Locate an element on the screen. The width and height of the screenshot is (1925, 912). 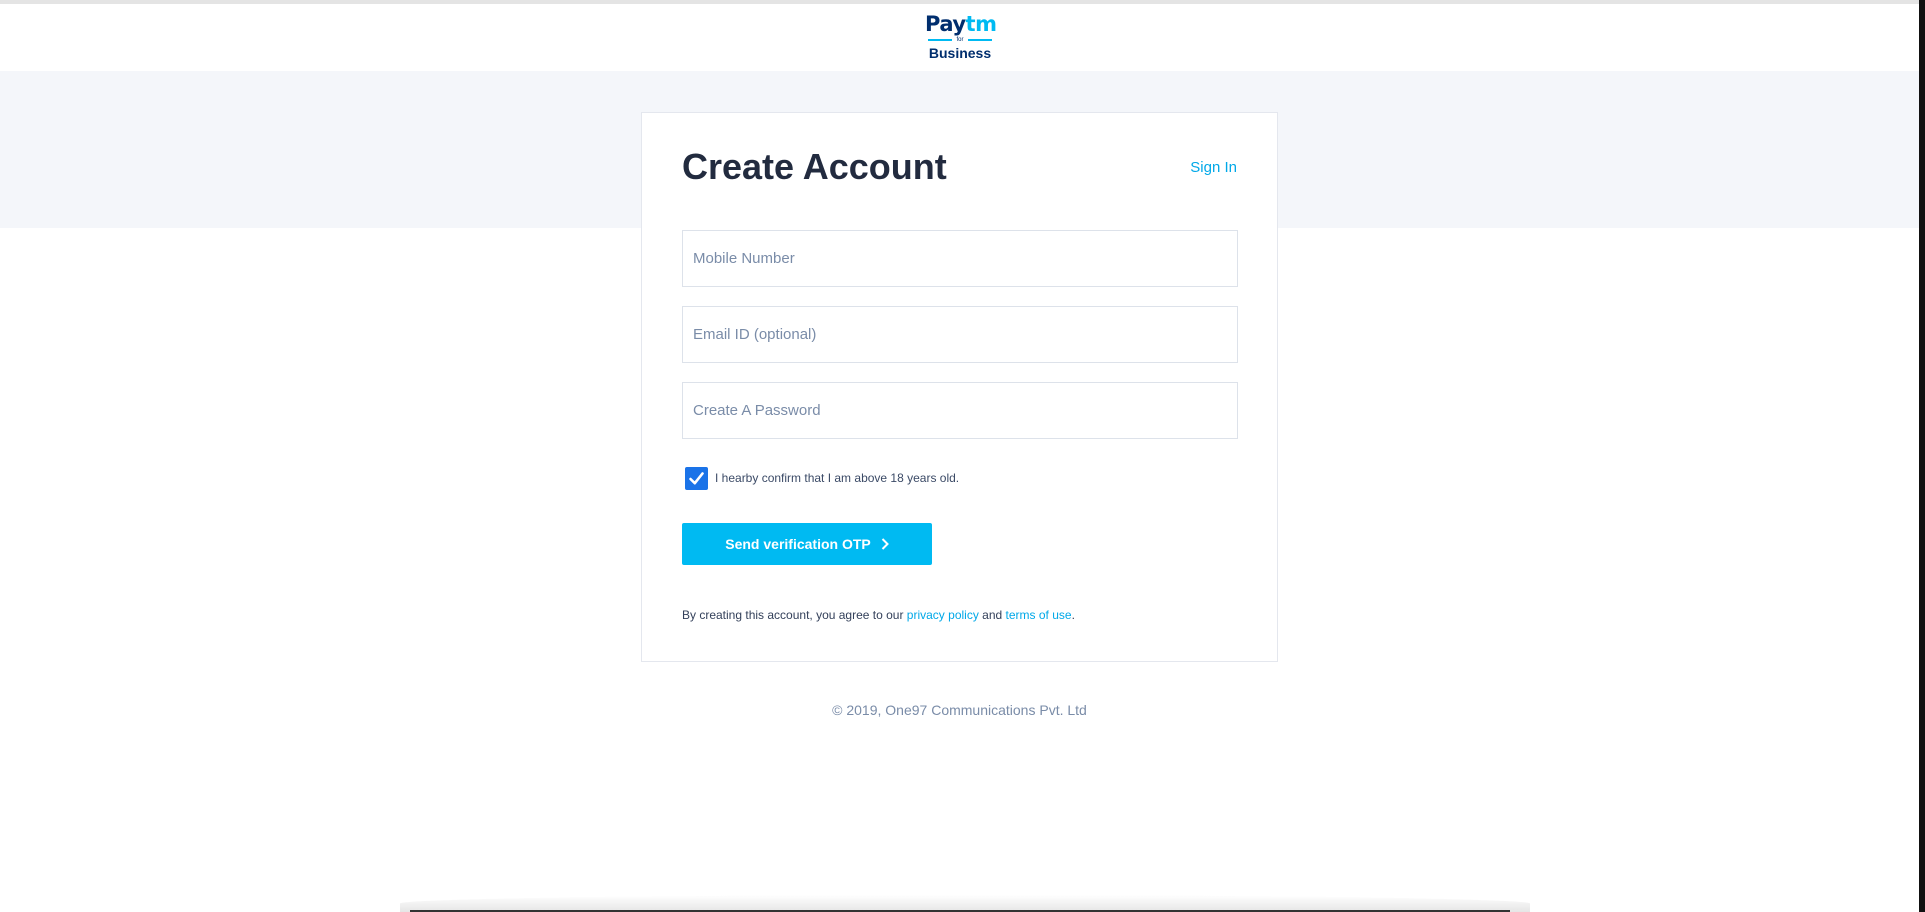
age-confirm-checkbox is located at coordinates (696, 478).